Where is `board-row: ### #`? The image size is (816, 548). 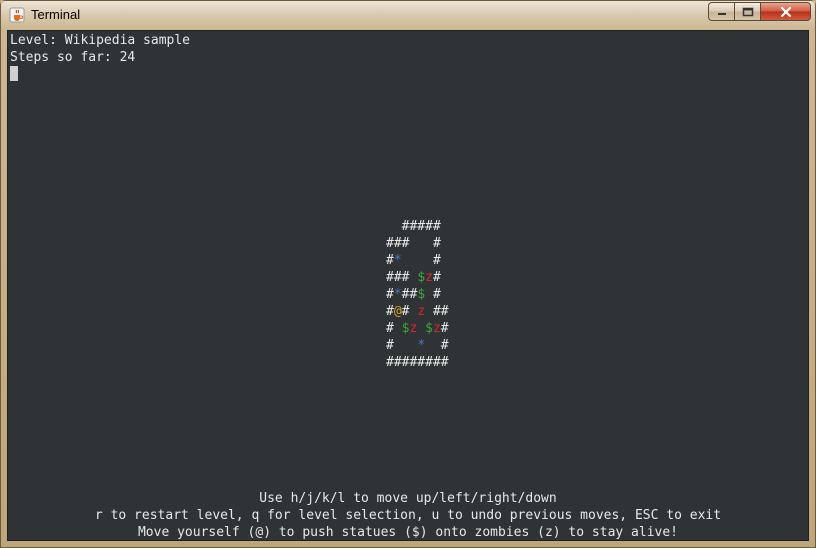
board-row: ### # is located at coordinates (417, 243).